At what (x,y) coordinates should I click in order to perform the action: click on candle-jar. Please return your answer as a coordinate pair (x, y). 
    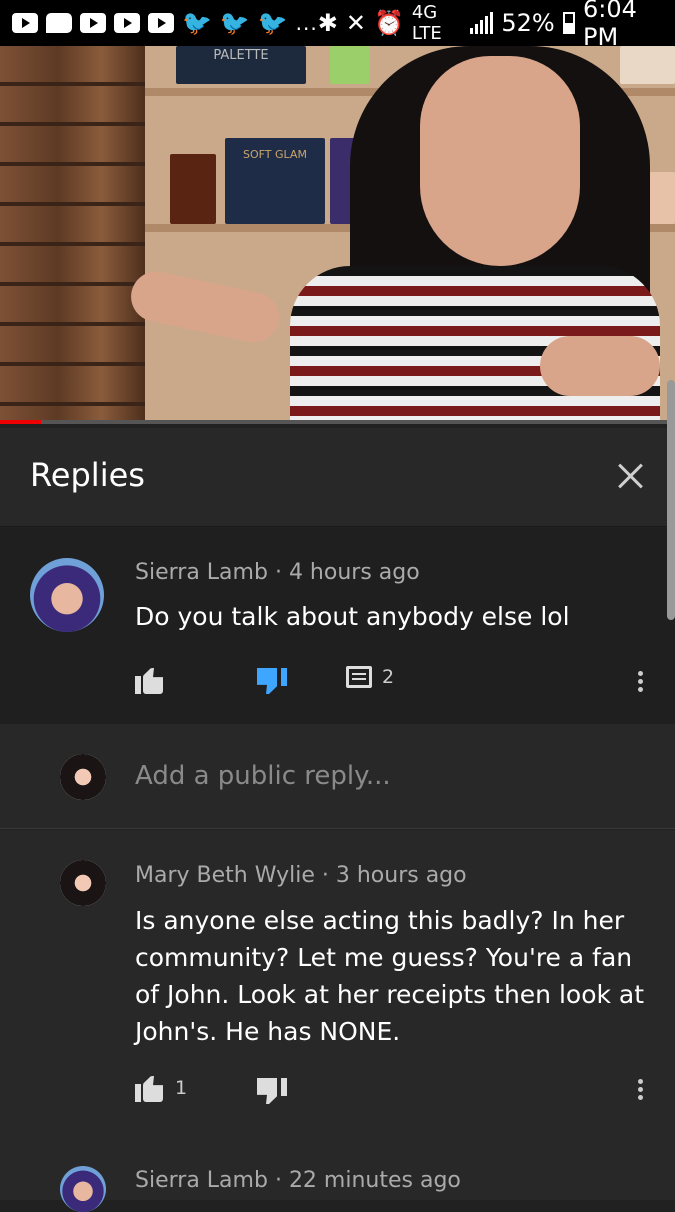
    Looking at the image, I should click on (193, 189).